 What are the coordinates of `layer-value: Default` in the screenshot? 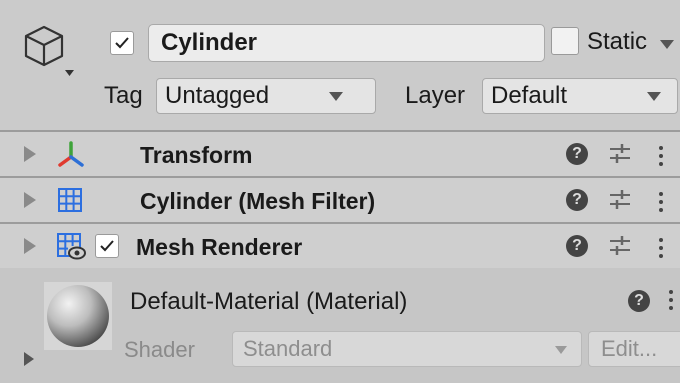 It's located at (529, 95).